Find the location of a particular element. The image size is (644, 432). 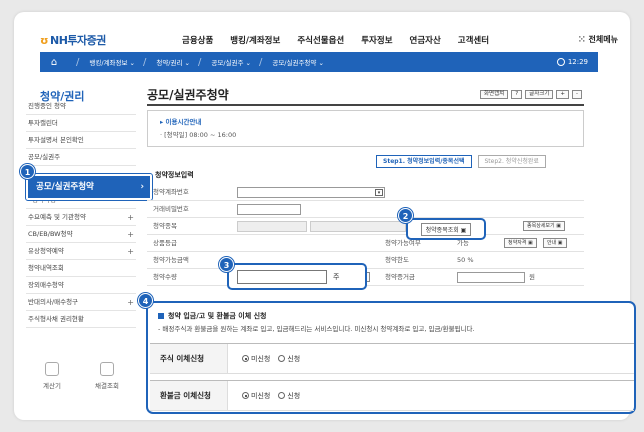

stock-transfer-row: 주식 이체신청 미신청 신청 is located at coordinates (392, 359).